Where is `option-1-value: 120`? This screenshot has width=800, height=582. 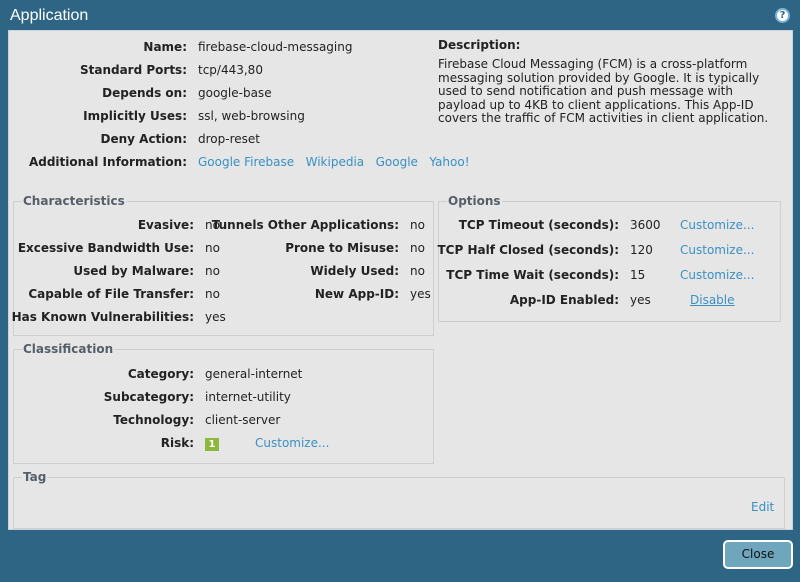
option-1-value: 120 is located at coordinates (641, 250).